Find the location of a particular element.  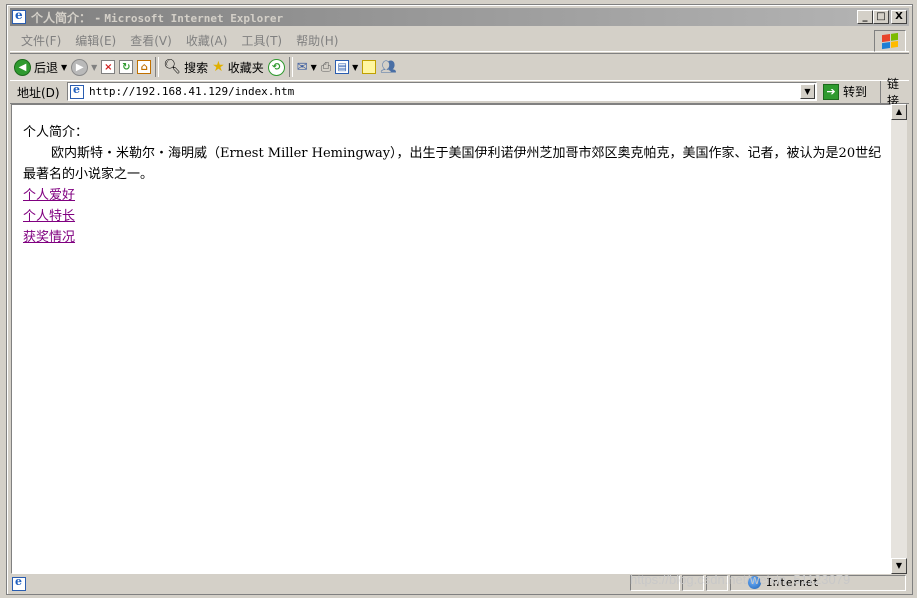

address-label: 地址(D) is located at coordinates (38, 92).